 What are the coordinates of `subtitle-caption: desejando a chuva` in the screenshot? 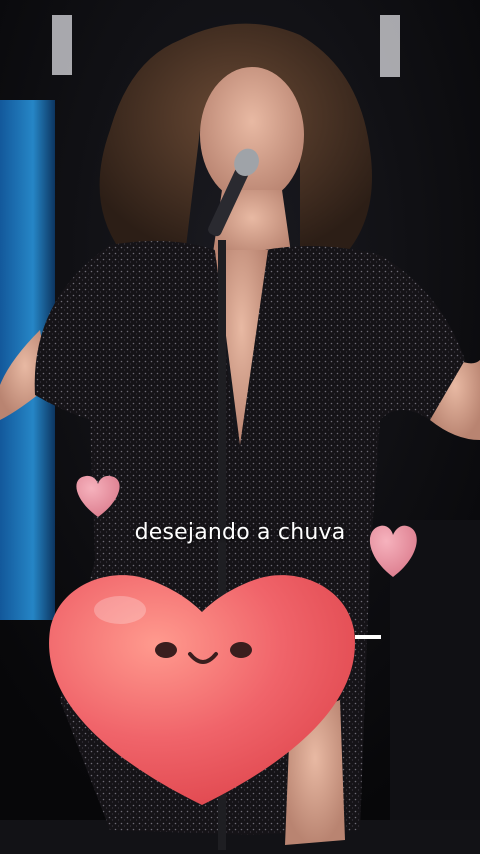 It's located at (240, 532).